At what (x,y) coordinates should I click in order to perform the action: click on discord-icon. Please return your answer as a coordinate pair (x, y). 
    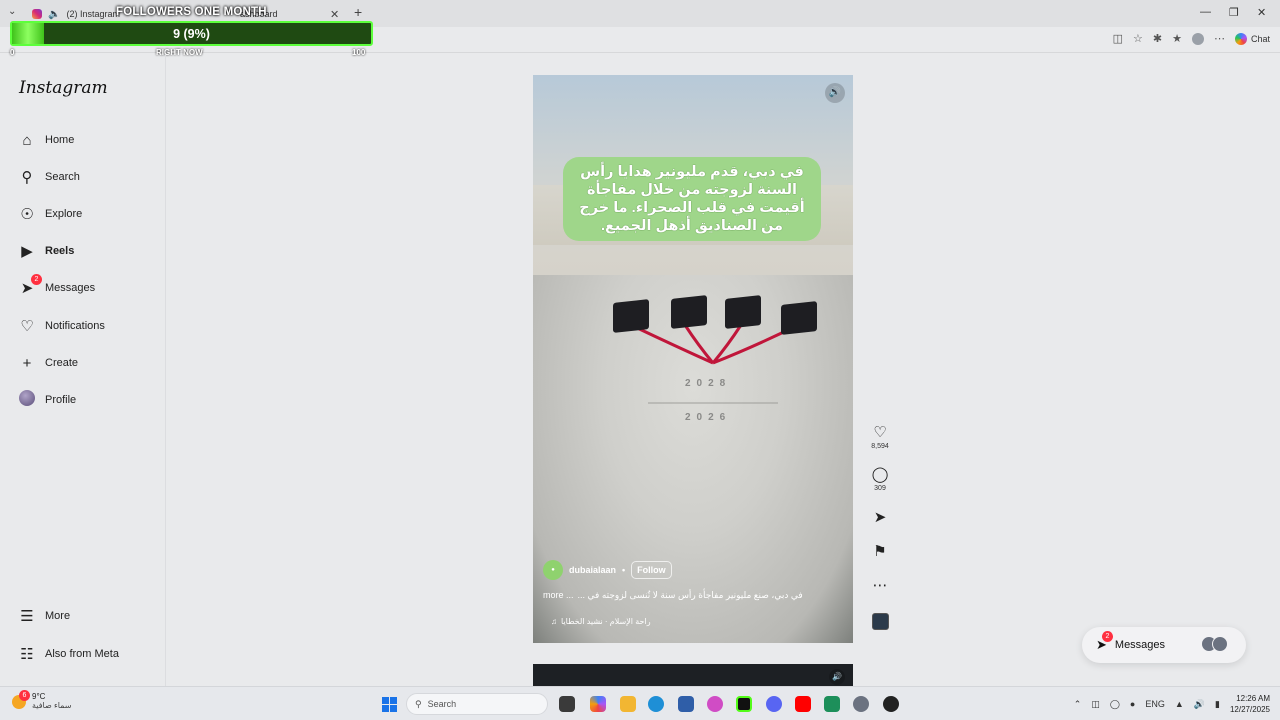
    Looking at the image, I should click on (774, 704).